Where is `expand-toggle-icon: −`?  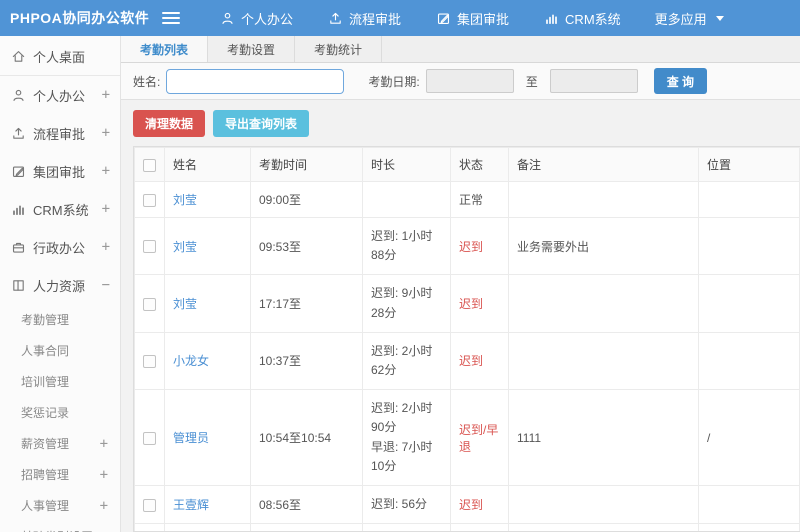
expand-toggle-icon: − is located at coordinates (106, 285).